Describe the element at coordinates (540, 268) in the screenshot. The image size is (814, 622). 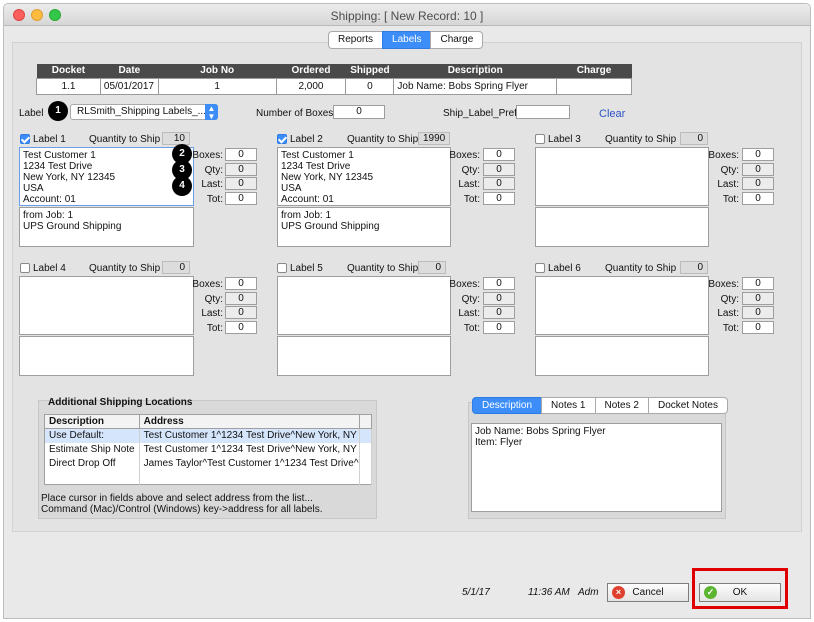
I see `label-6-checkbox` at that location.